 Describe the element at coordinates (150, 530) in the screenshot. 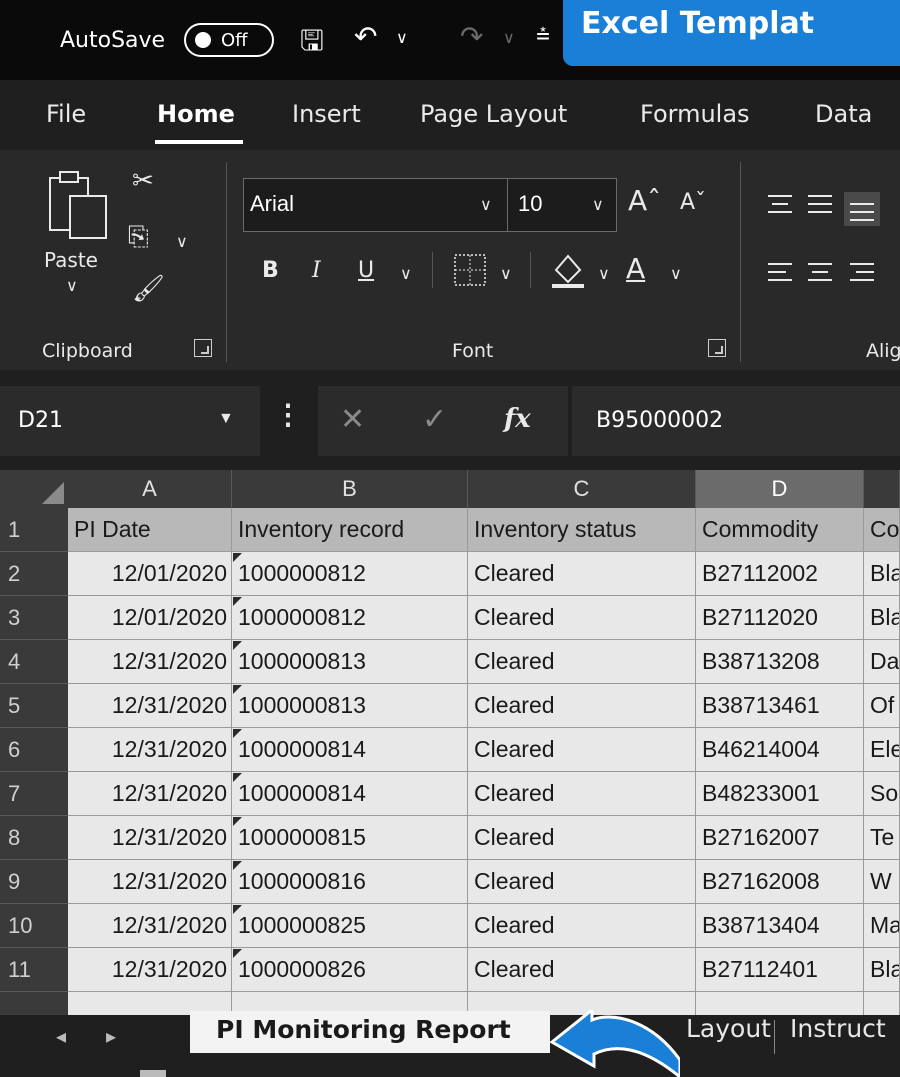

I see `header-cell-pi-date: PI Date` at that location.